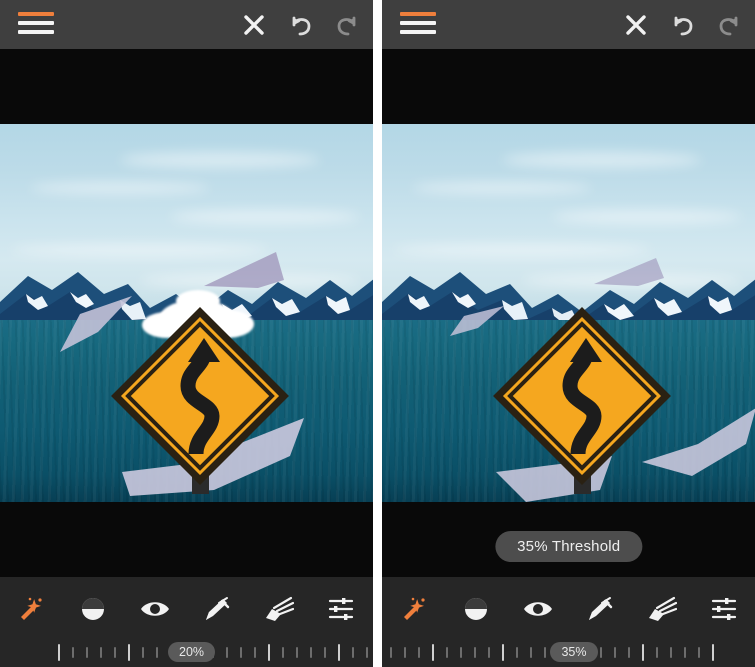 This screenshot has height=667, width=755. I want to click on tool-strip-right: 35%, so click(568, 622).